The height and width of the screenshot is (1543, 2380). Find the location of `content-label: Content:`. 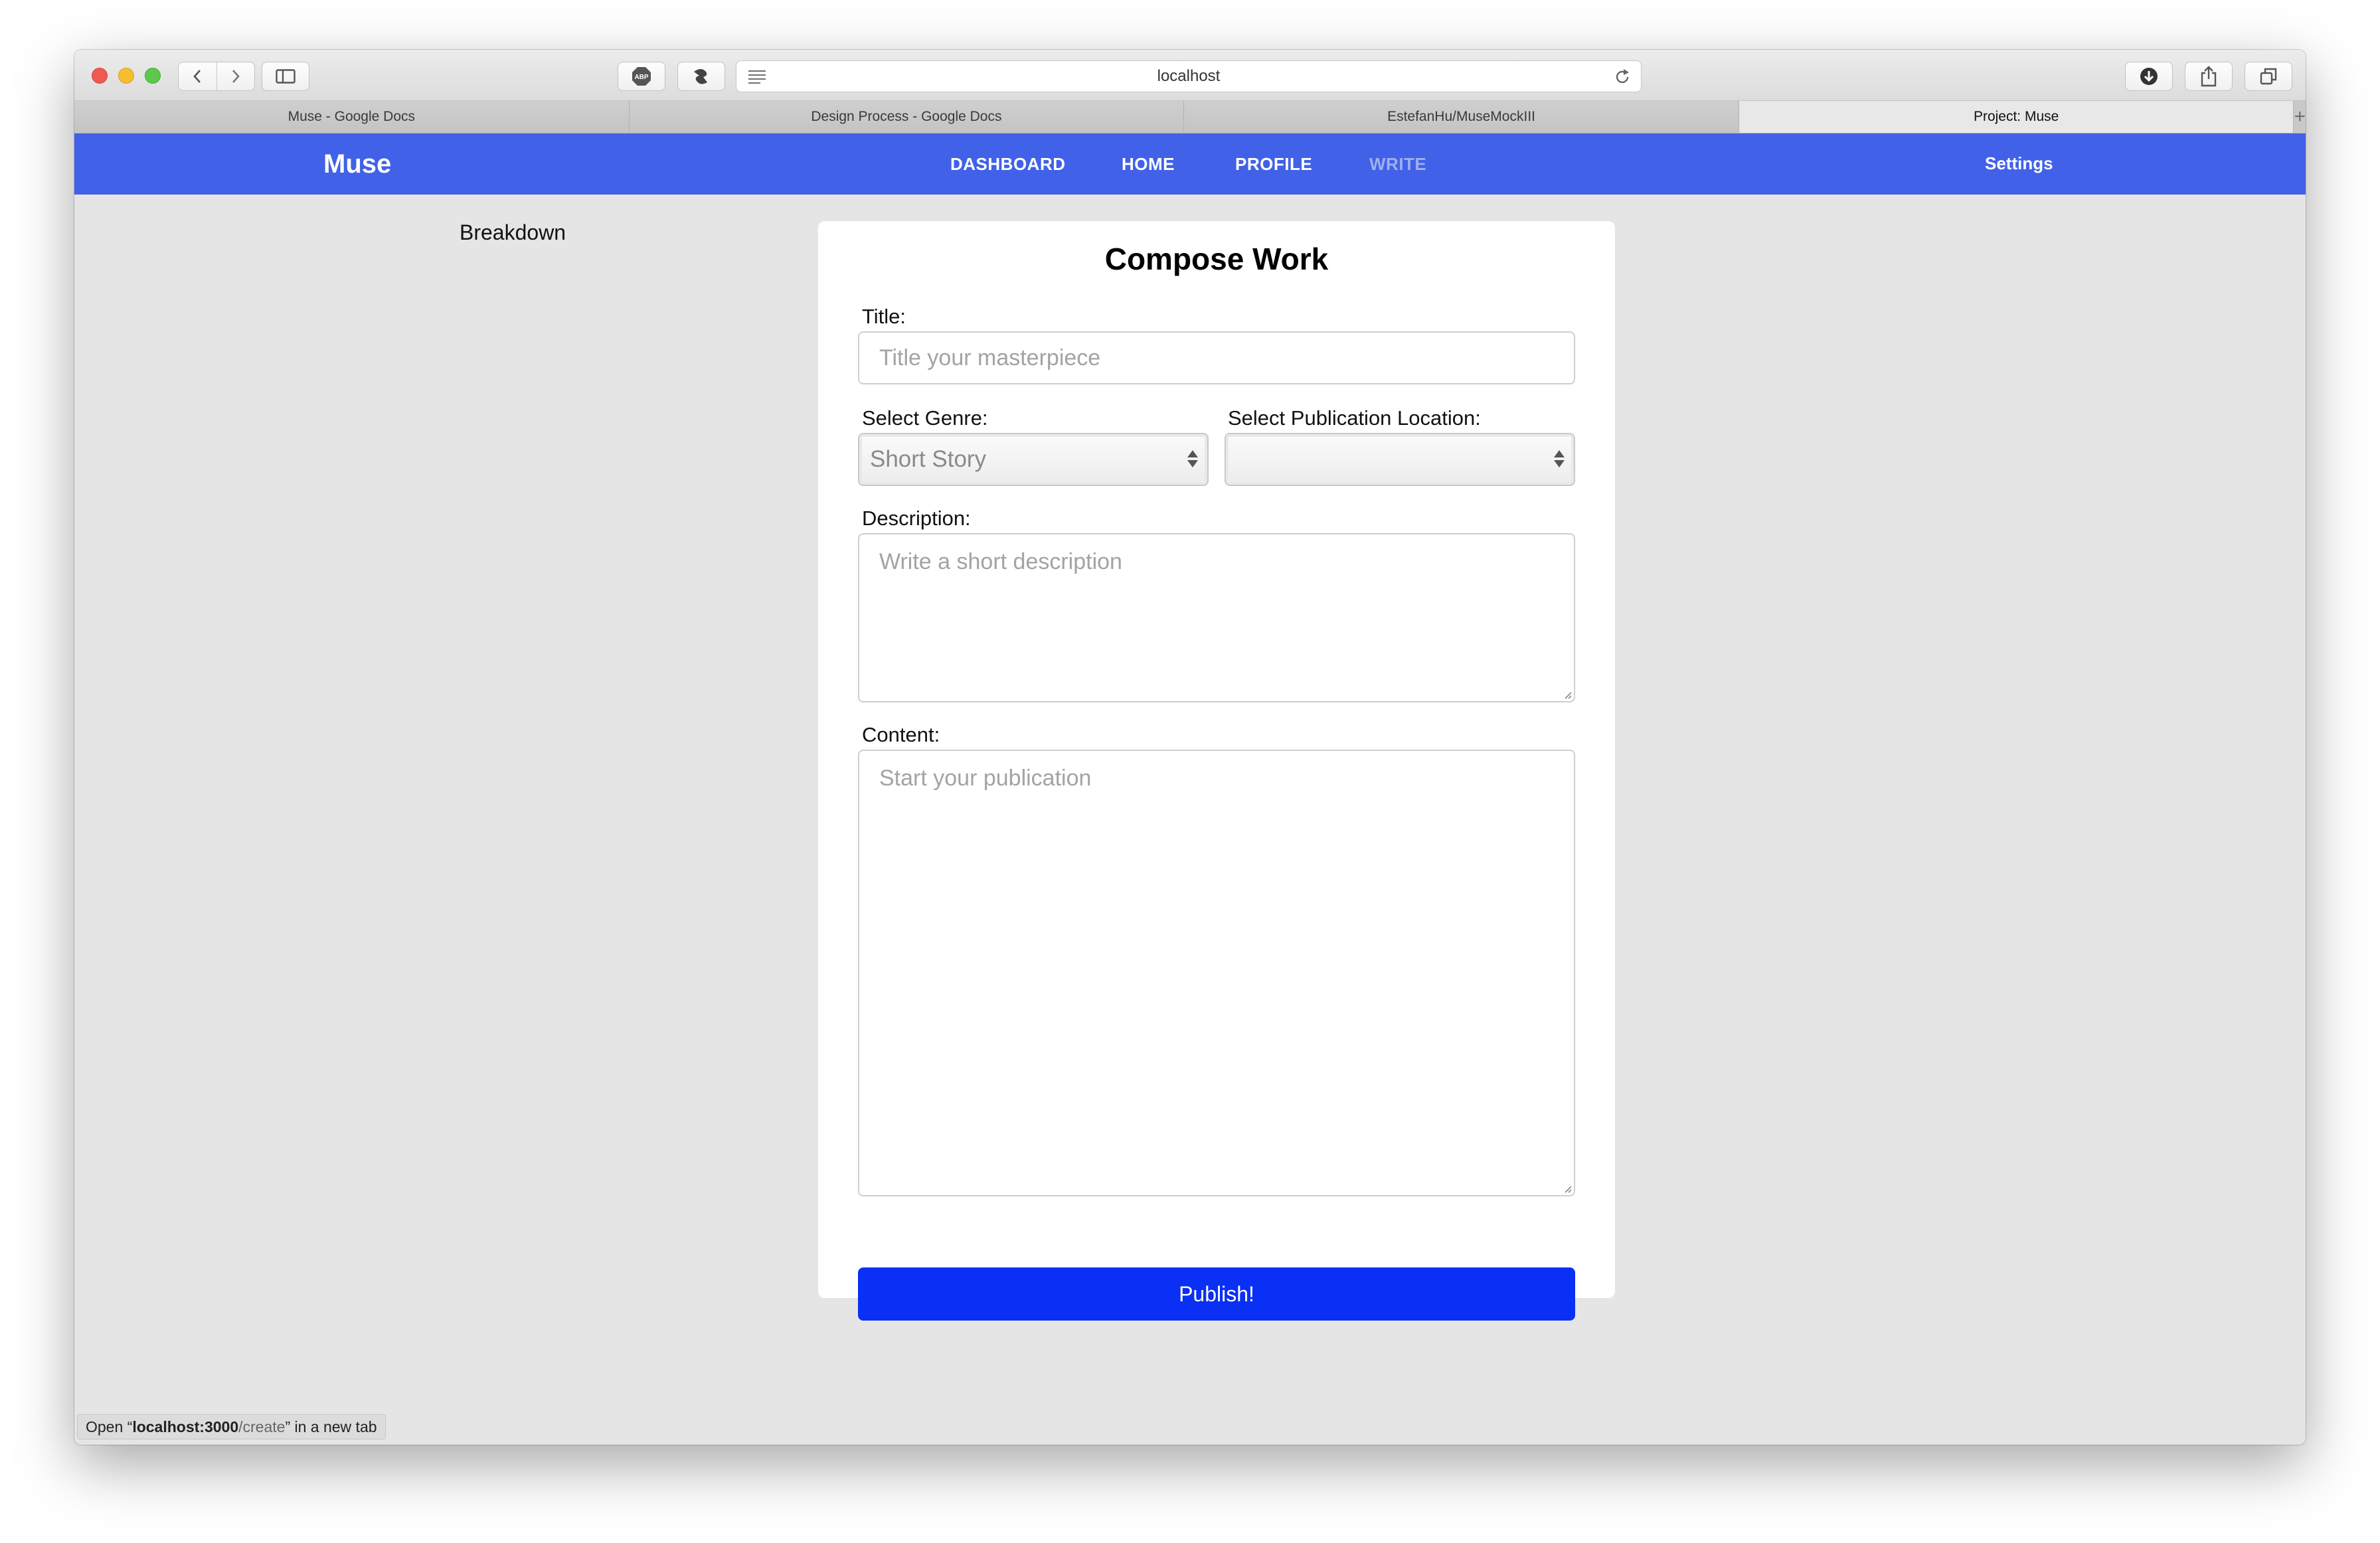

content-label: Content: is located at coordinates (901, 734).